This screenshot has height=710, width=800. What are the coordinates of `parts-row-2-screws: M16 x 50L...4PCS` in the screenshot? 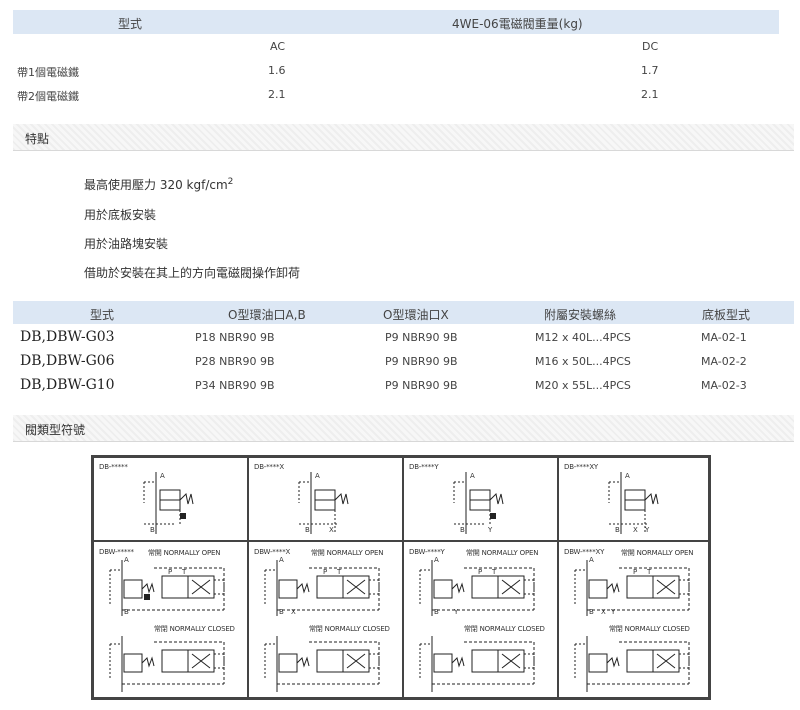 It's located at (583, 361).